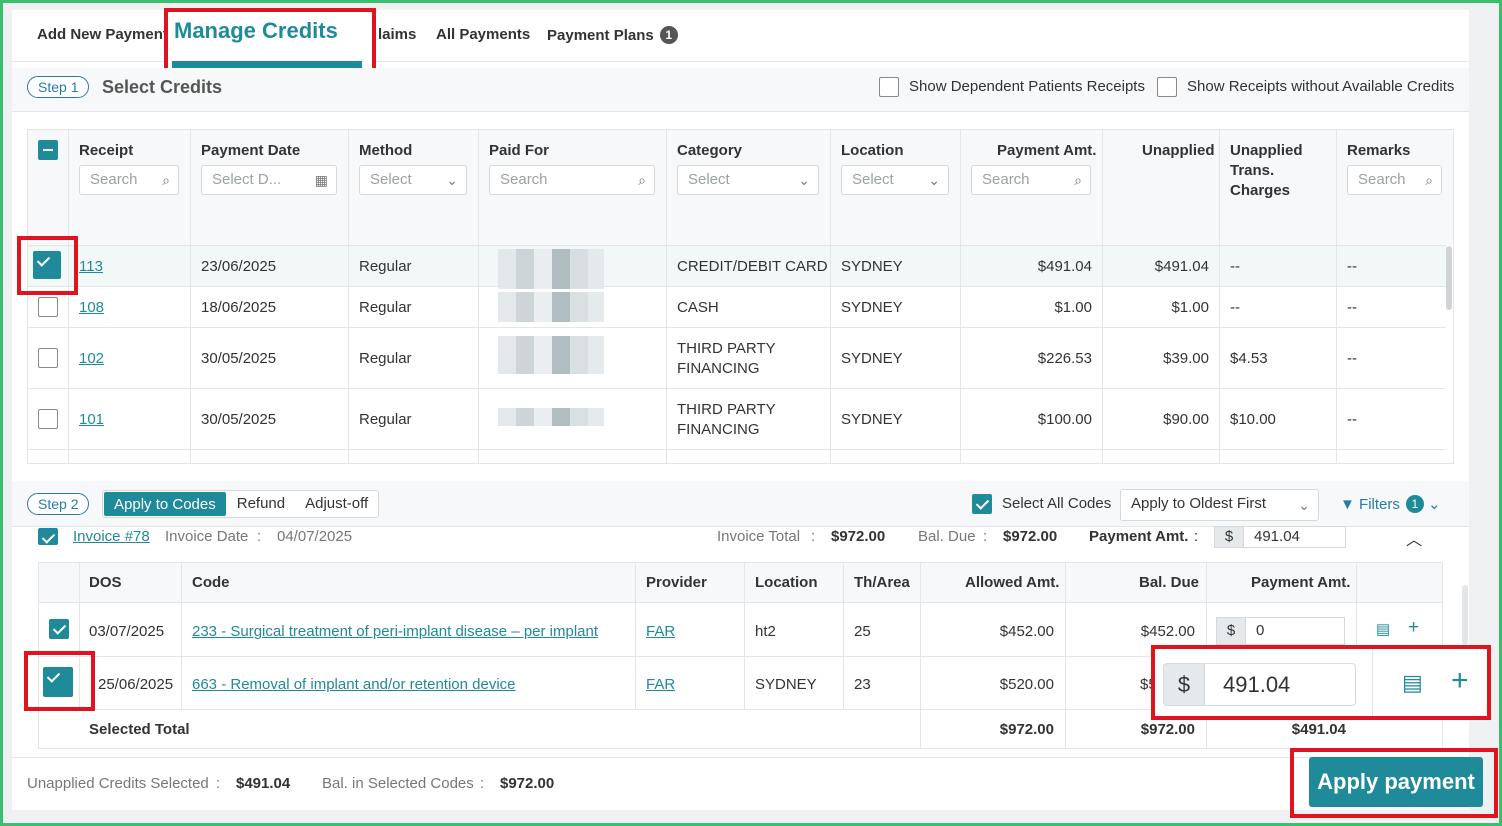  Describe the element at coordinates (91, 307) in the screenshot. I see `credit-receipt-link: 108` at that location.